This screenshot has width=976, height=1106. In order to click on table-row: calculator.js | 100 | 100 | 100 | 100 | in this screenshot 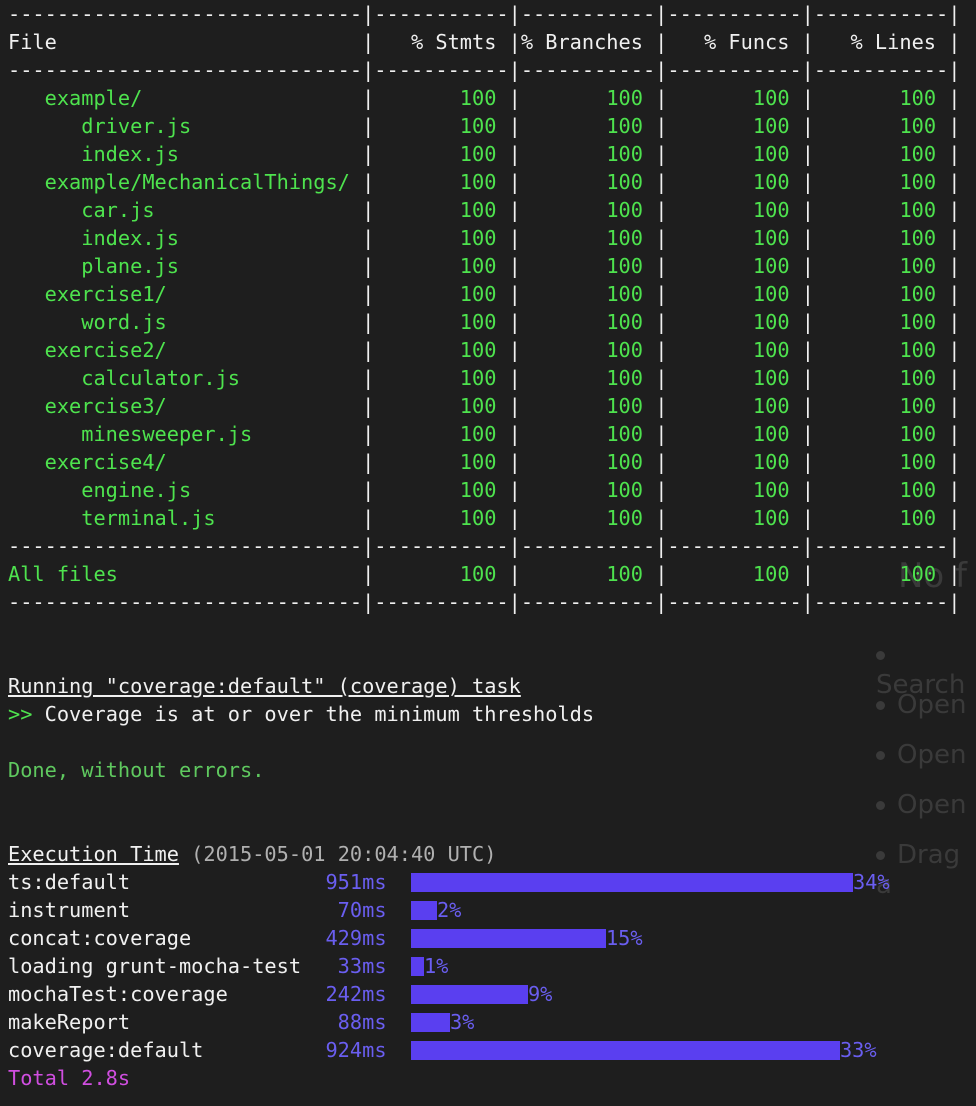, I will do `click(484, 378)`.